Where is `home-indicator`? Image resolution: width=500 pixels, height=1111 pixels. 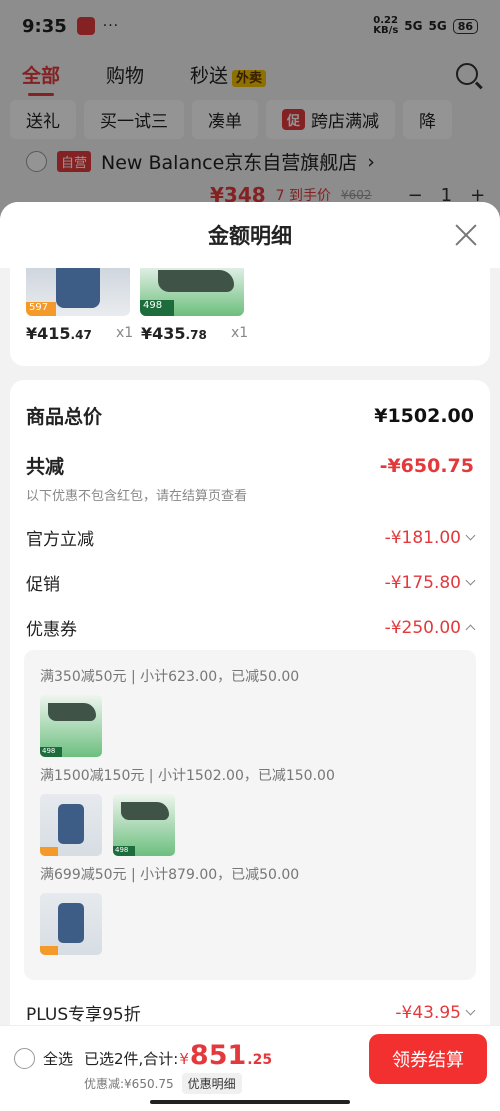 home-indicator is located at coordinates (250, 1102).